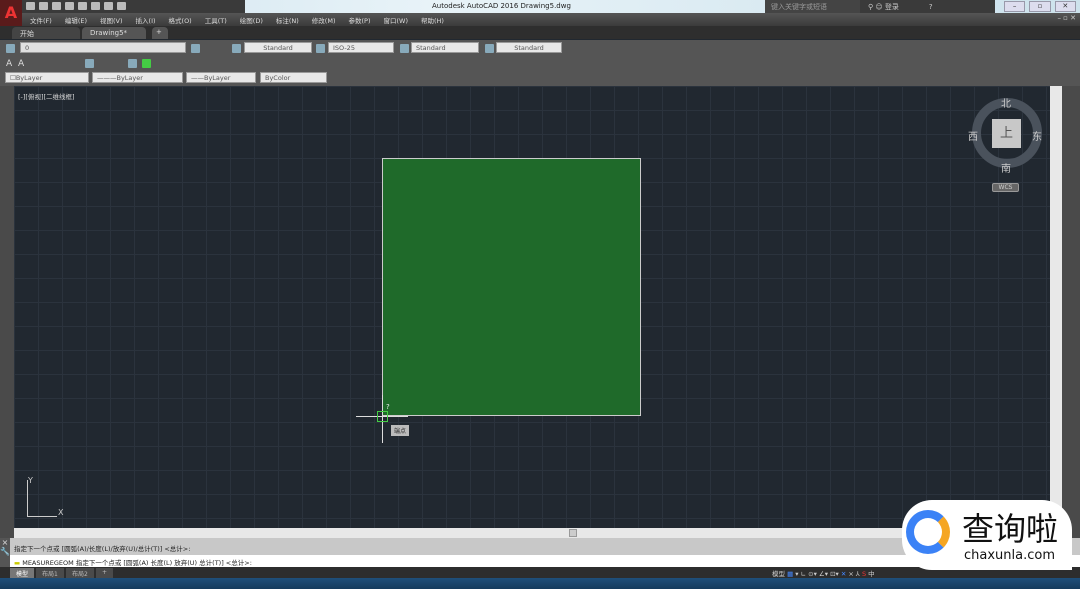 The width and height of the screenshot is (1080, 589). What do you see at coordinates (501, 6) in the screenshot?
I see `window-title: Autodesk AutoCAD 2016 Drawing5.dwg` at bounding box center [501, 6].